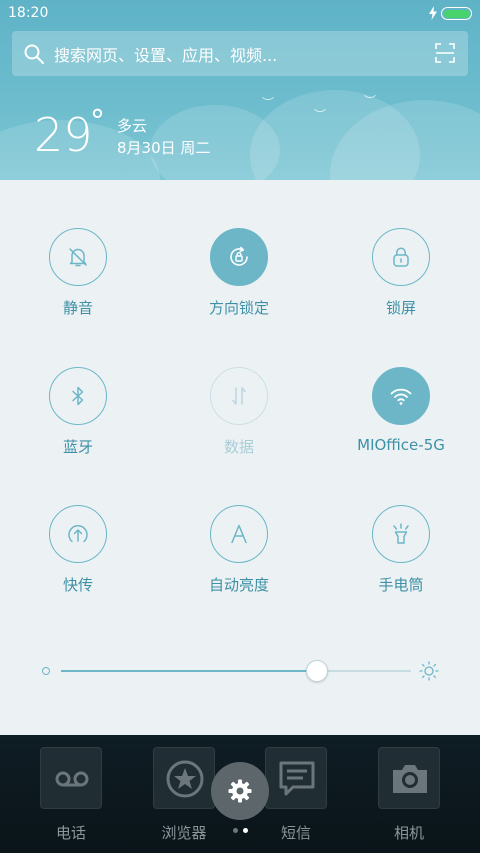  I want to click on message-icon, so click(297, 778).